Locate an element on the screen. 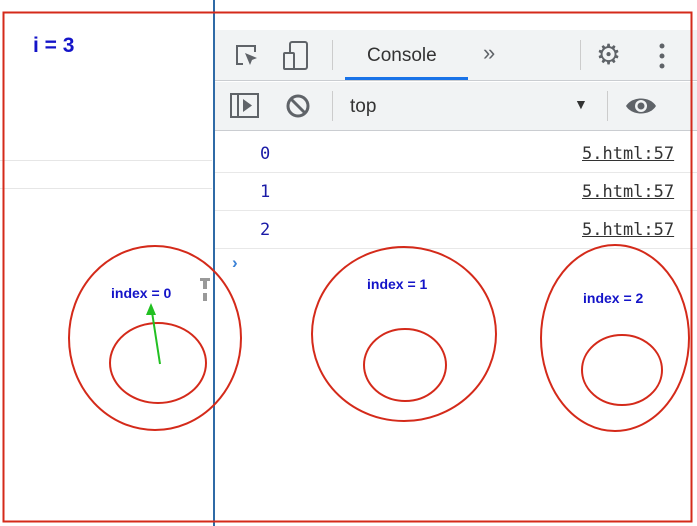 The width and height of the screenshot is (697, 526). tab-label: Console is located at coordinates (402, 55).